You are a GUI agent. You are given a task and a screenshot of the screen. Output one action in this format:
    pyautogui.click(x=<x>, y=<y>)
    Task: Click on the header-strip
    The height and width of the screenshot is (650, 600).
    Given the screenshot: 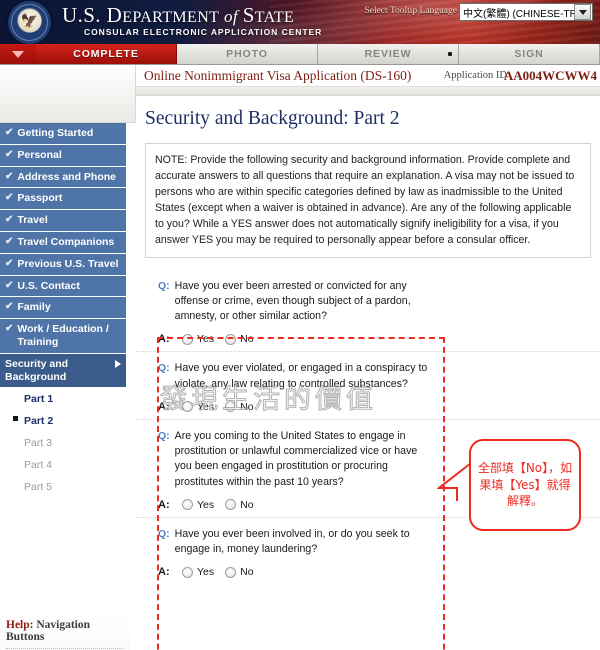 What is the action you would take?
    pyautogui.click(x=368, y=91)
    